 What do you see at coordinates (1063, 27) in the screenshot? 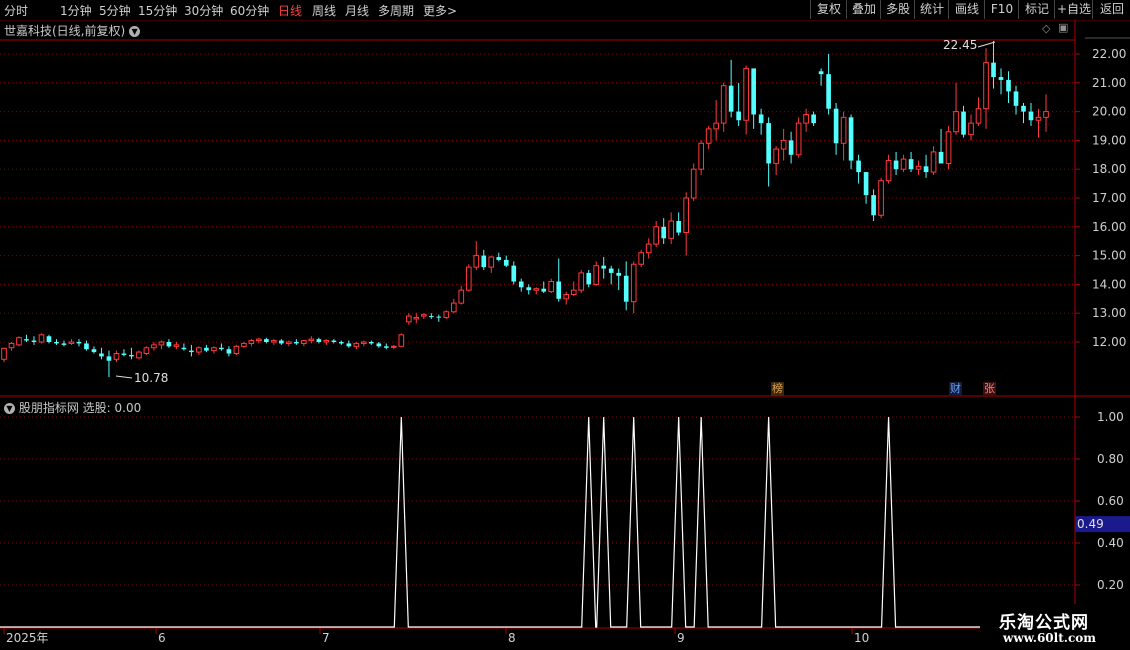
I see `window-toggle-icon: ▣` at bounding box center [1063, 27].